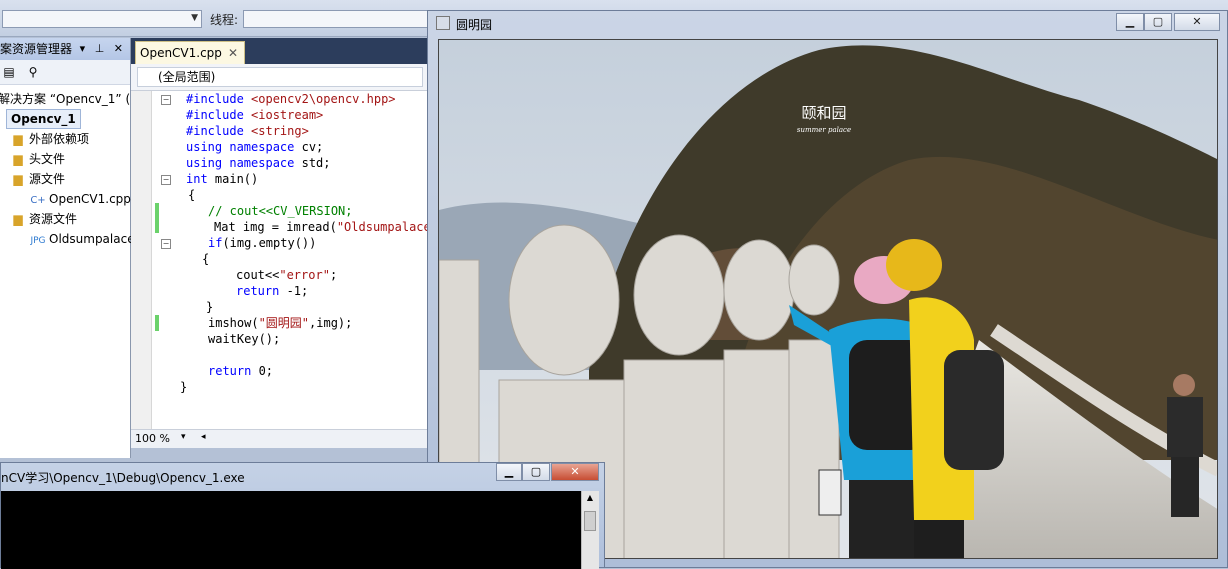 The image size is (1228, 569). Describe the element at coordinates (474, 25) in the screenshot. I see `image-window-title: 圆明园` at that location.